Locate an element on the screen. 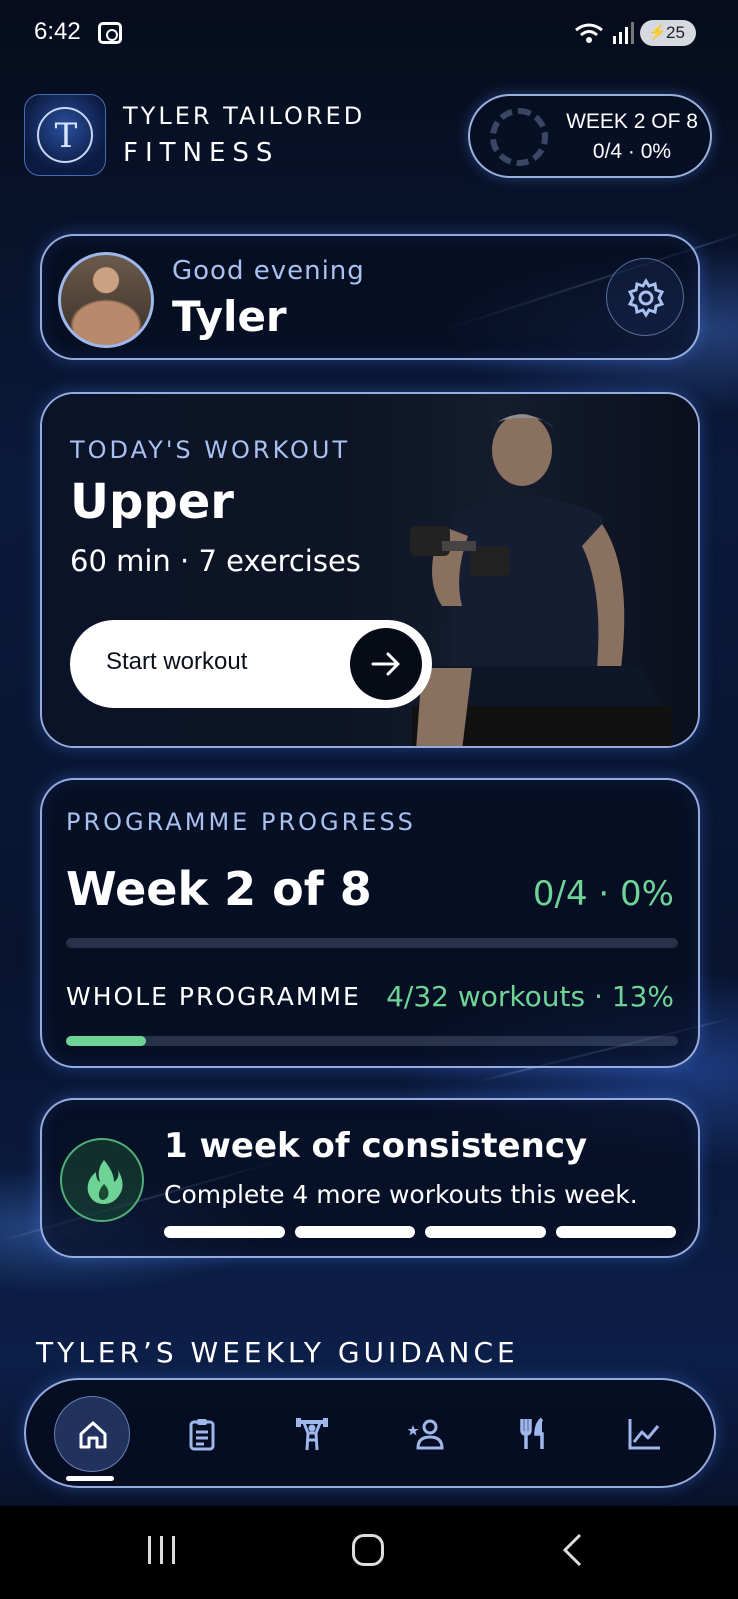  workout-kicker: TODAY'S WORKOUT is located at coordinates (210, 450).